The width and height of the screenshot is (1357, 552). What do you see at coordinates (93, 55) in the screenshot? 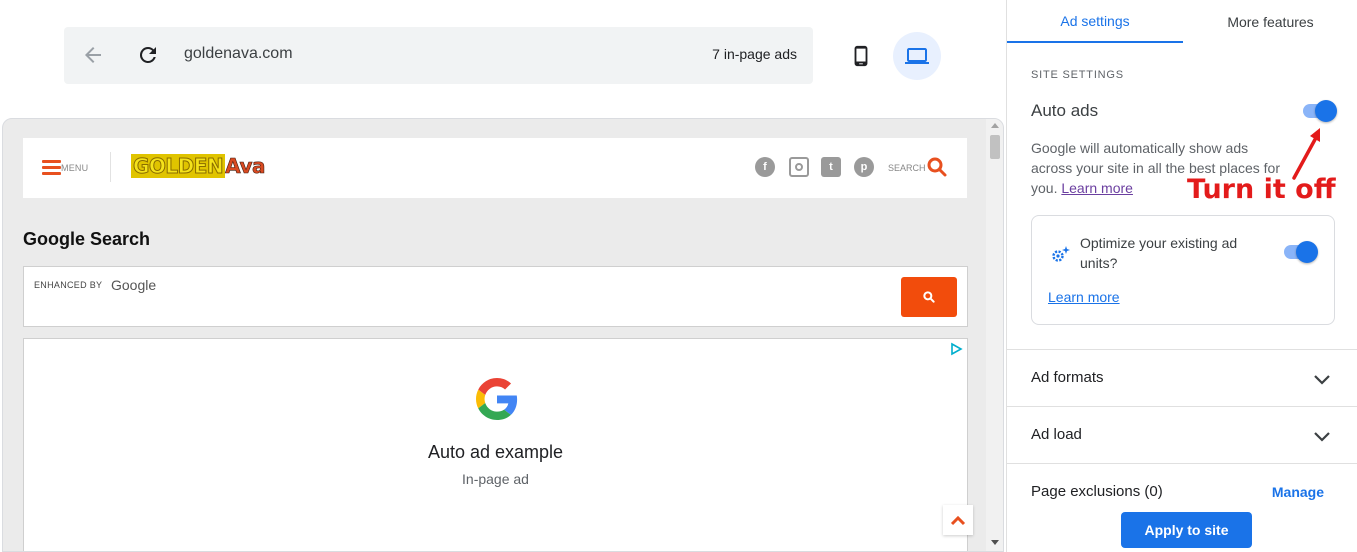
I see `arrow-back-icon` at bounding box center [93, 55].